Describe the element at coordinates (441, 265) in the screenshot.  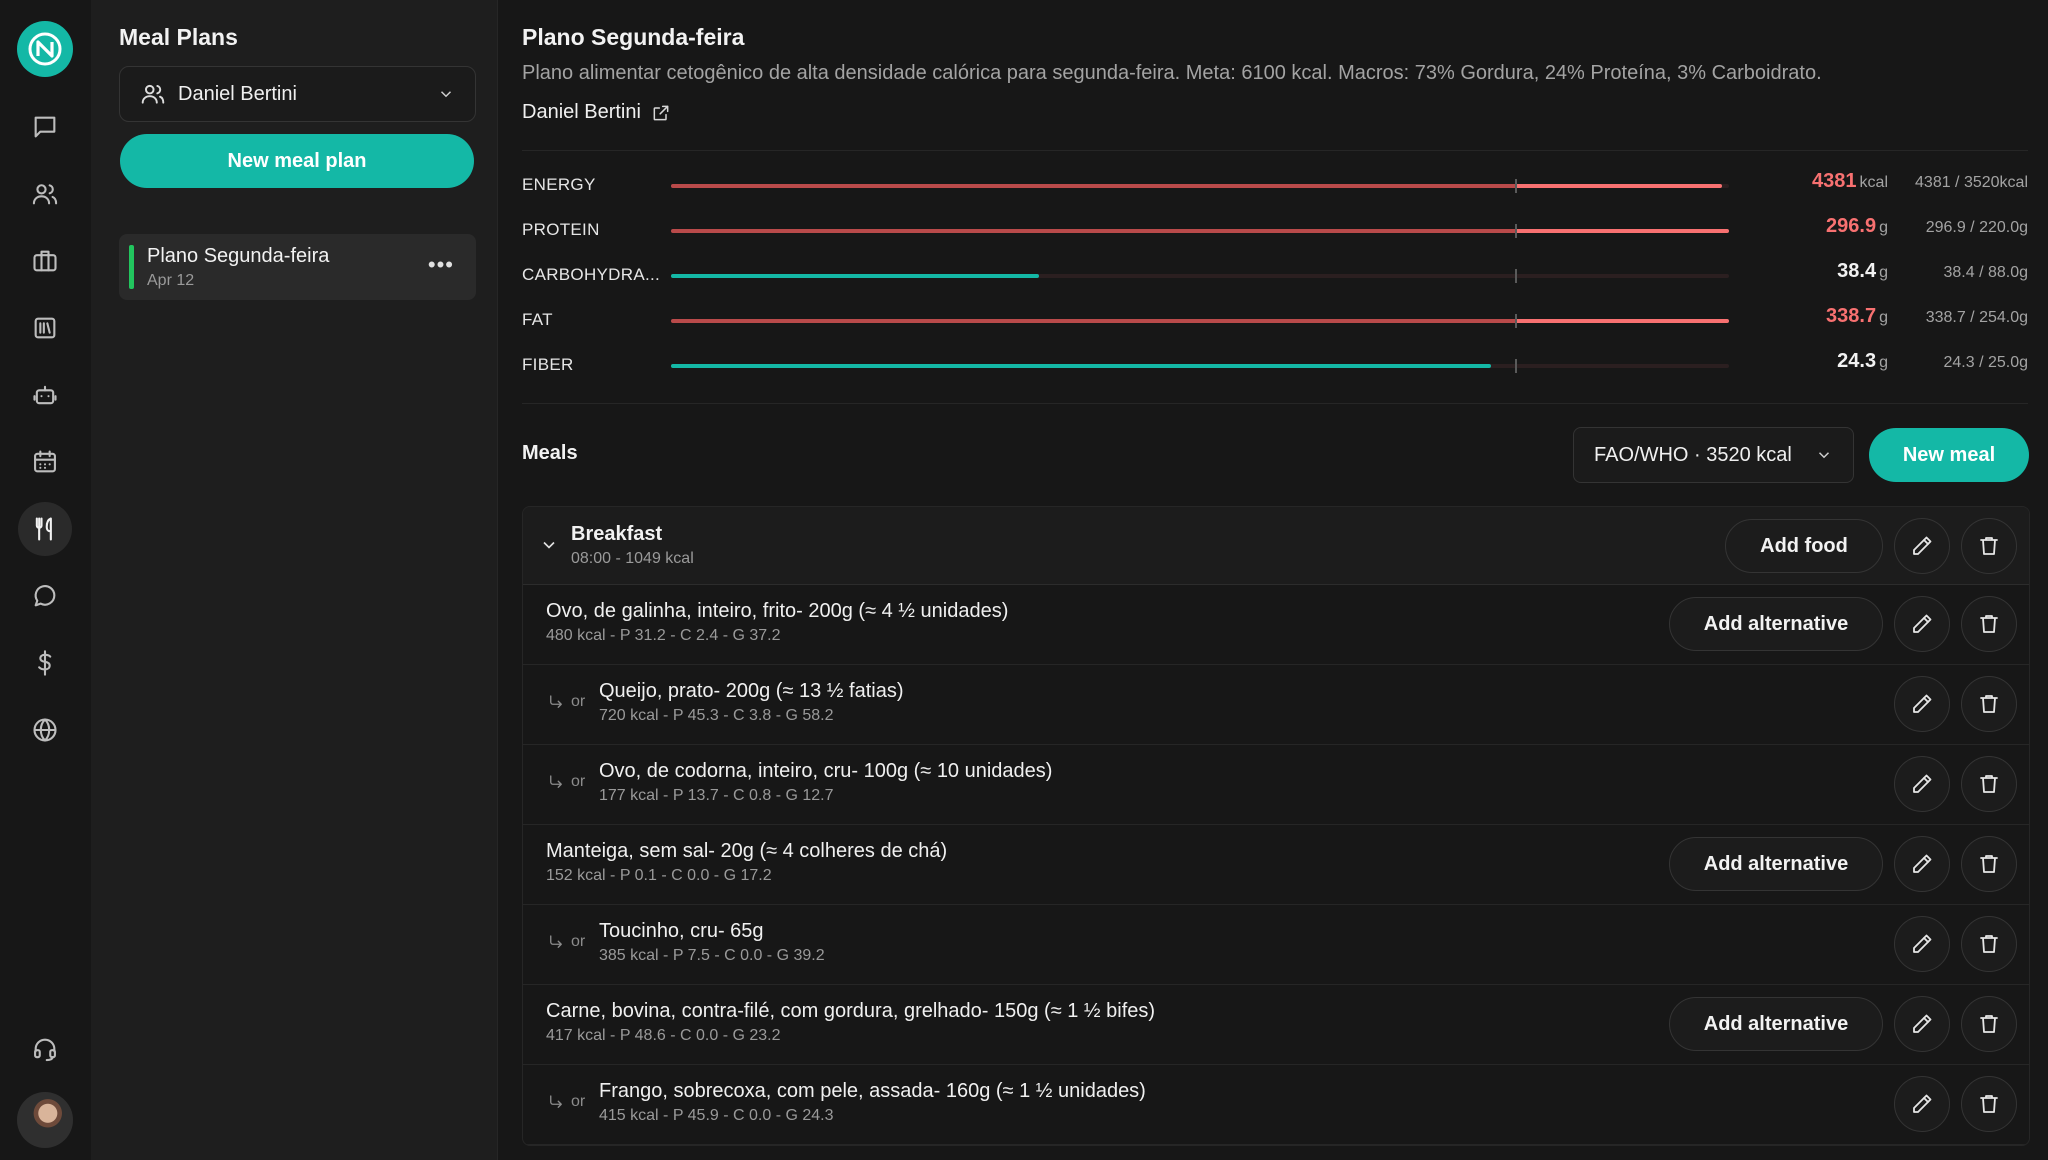
I see `more-options-icon: •••` at that location.